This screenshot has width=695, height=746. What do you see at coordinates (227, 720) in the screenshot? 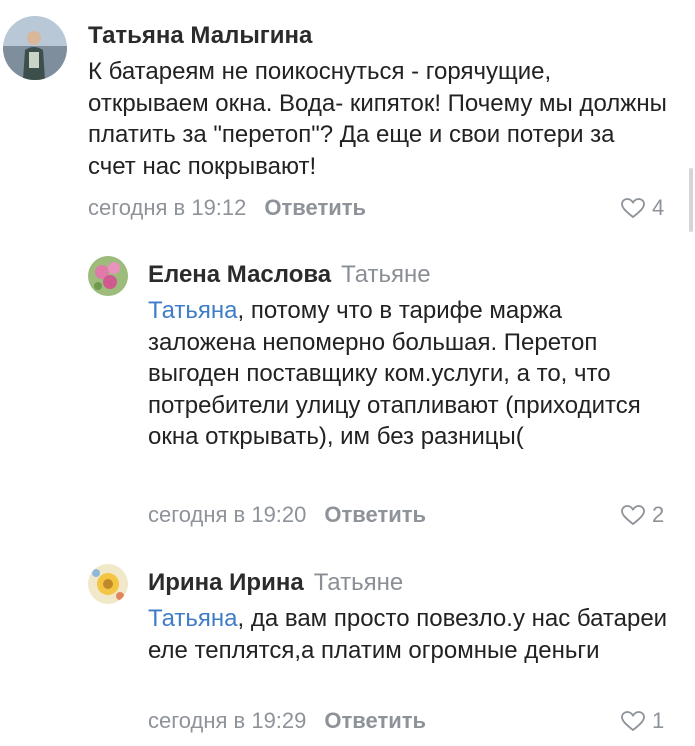
I see `timestamp: сегодня в 19:29` at bounding box center [227, 720].